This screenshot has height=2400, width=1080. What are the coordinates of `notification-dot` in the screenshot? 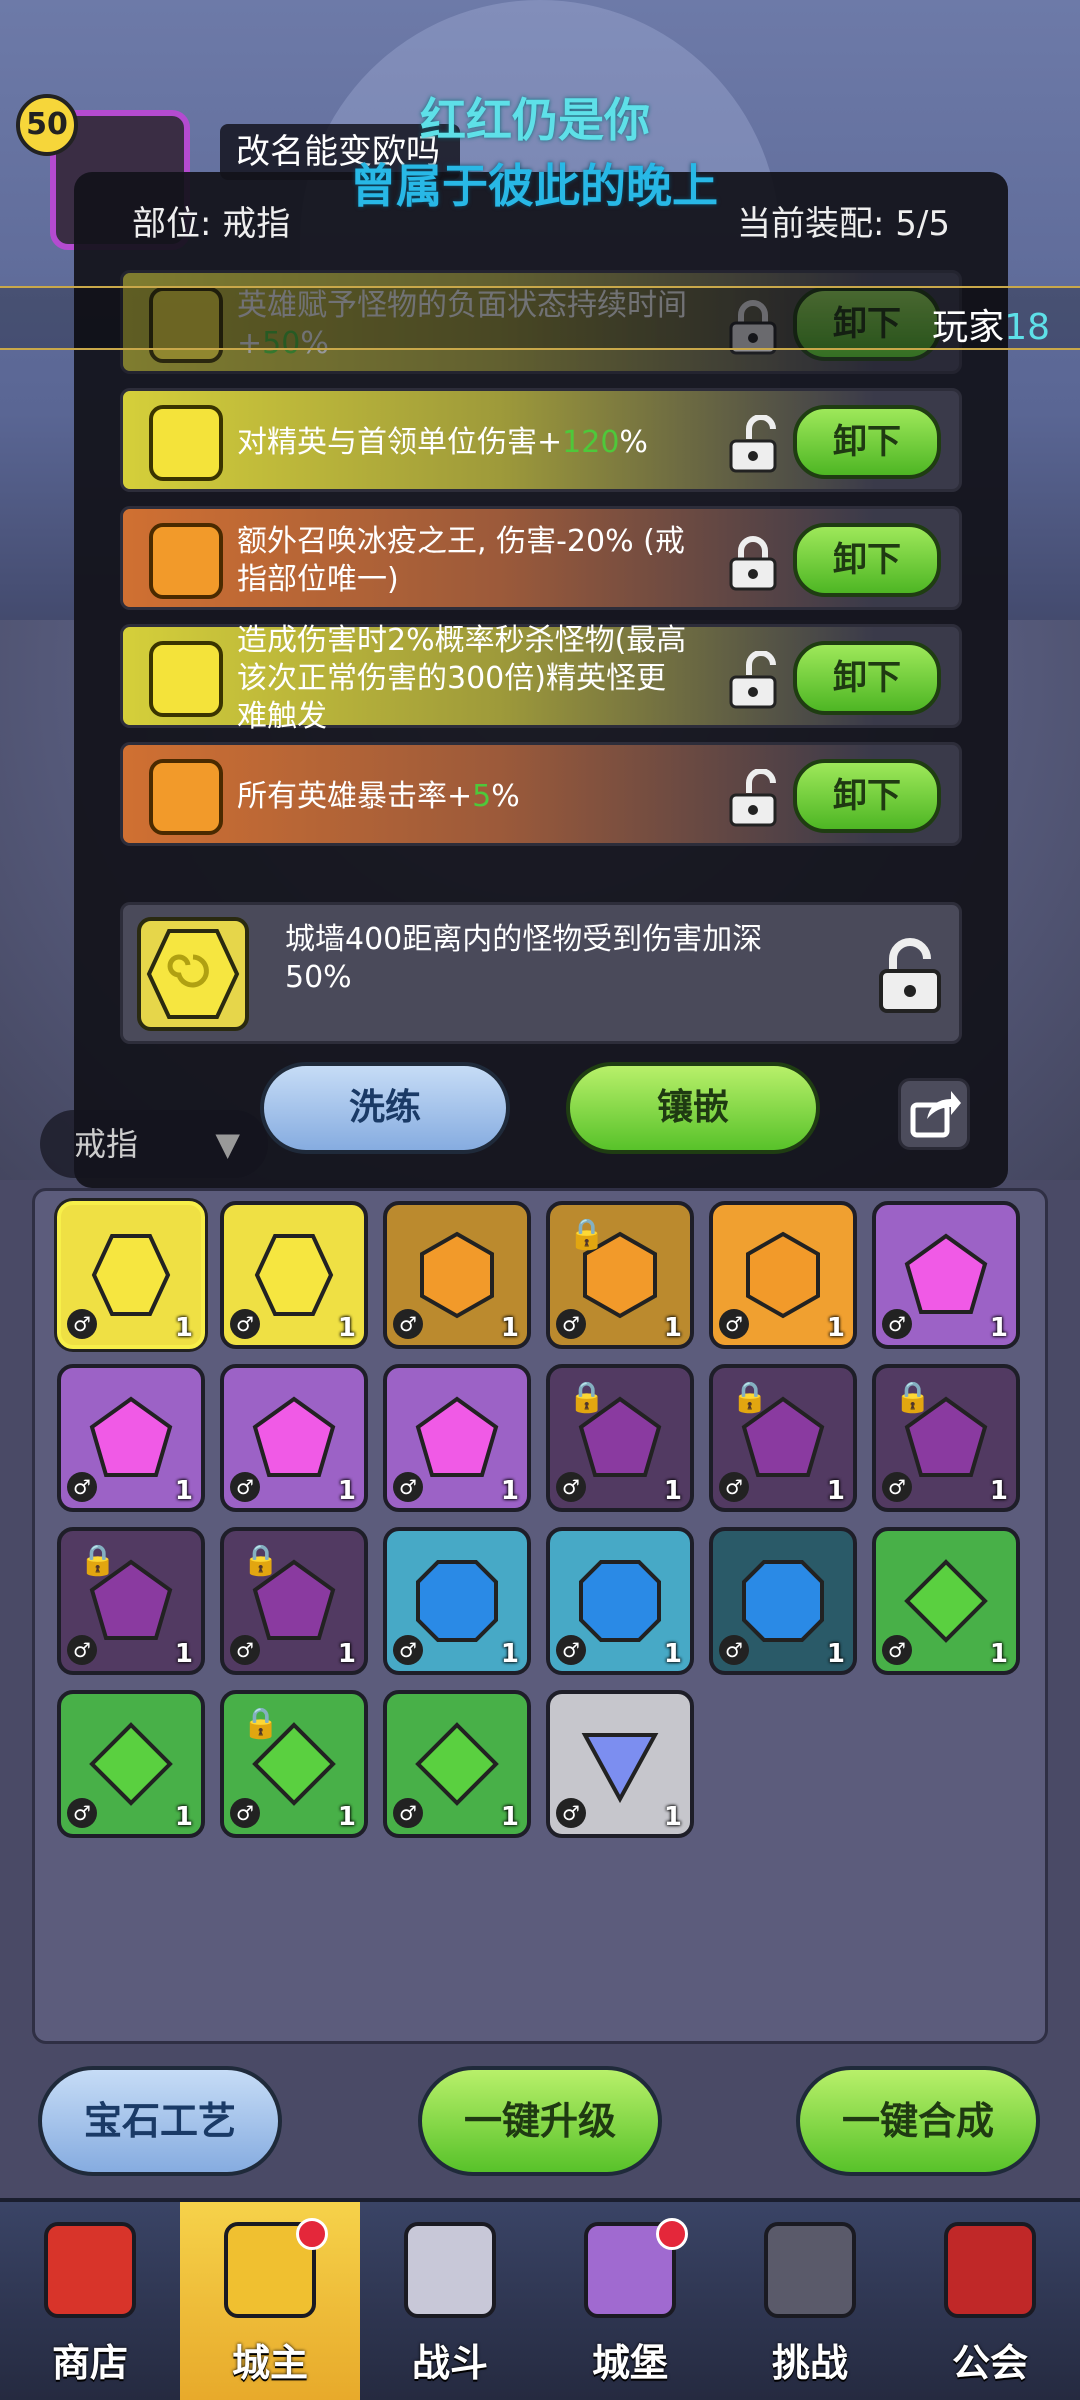 It's located at (312, 2234).